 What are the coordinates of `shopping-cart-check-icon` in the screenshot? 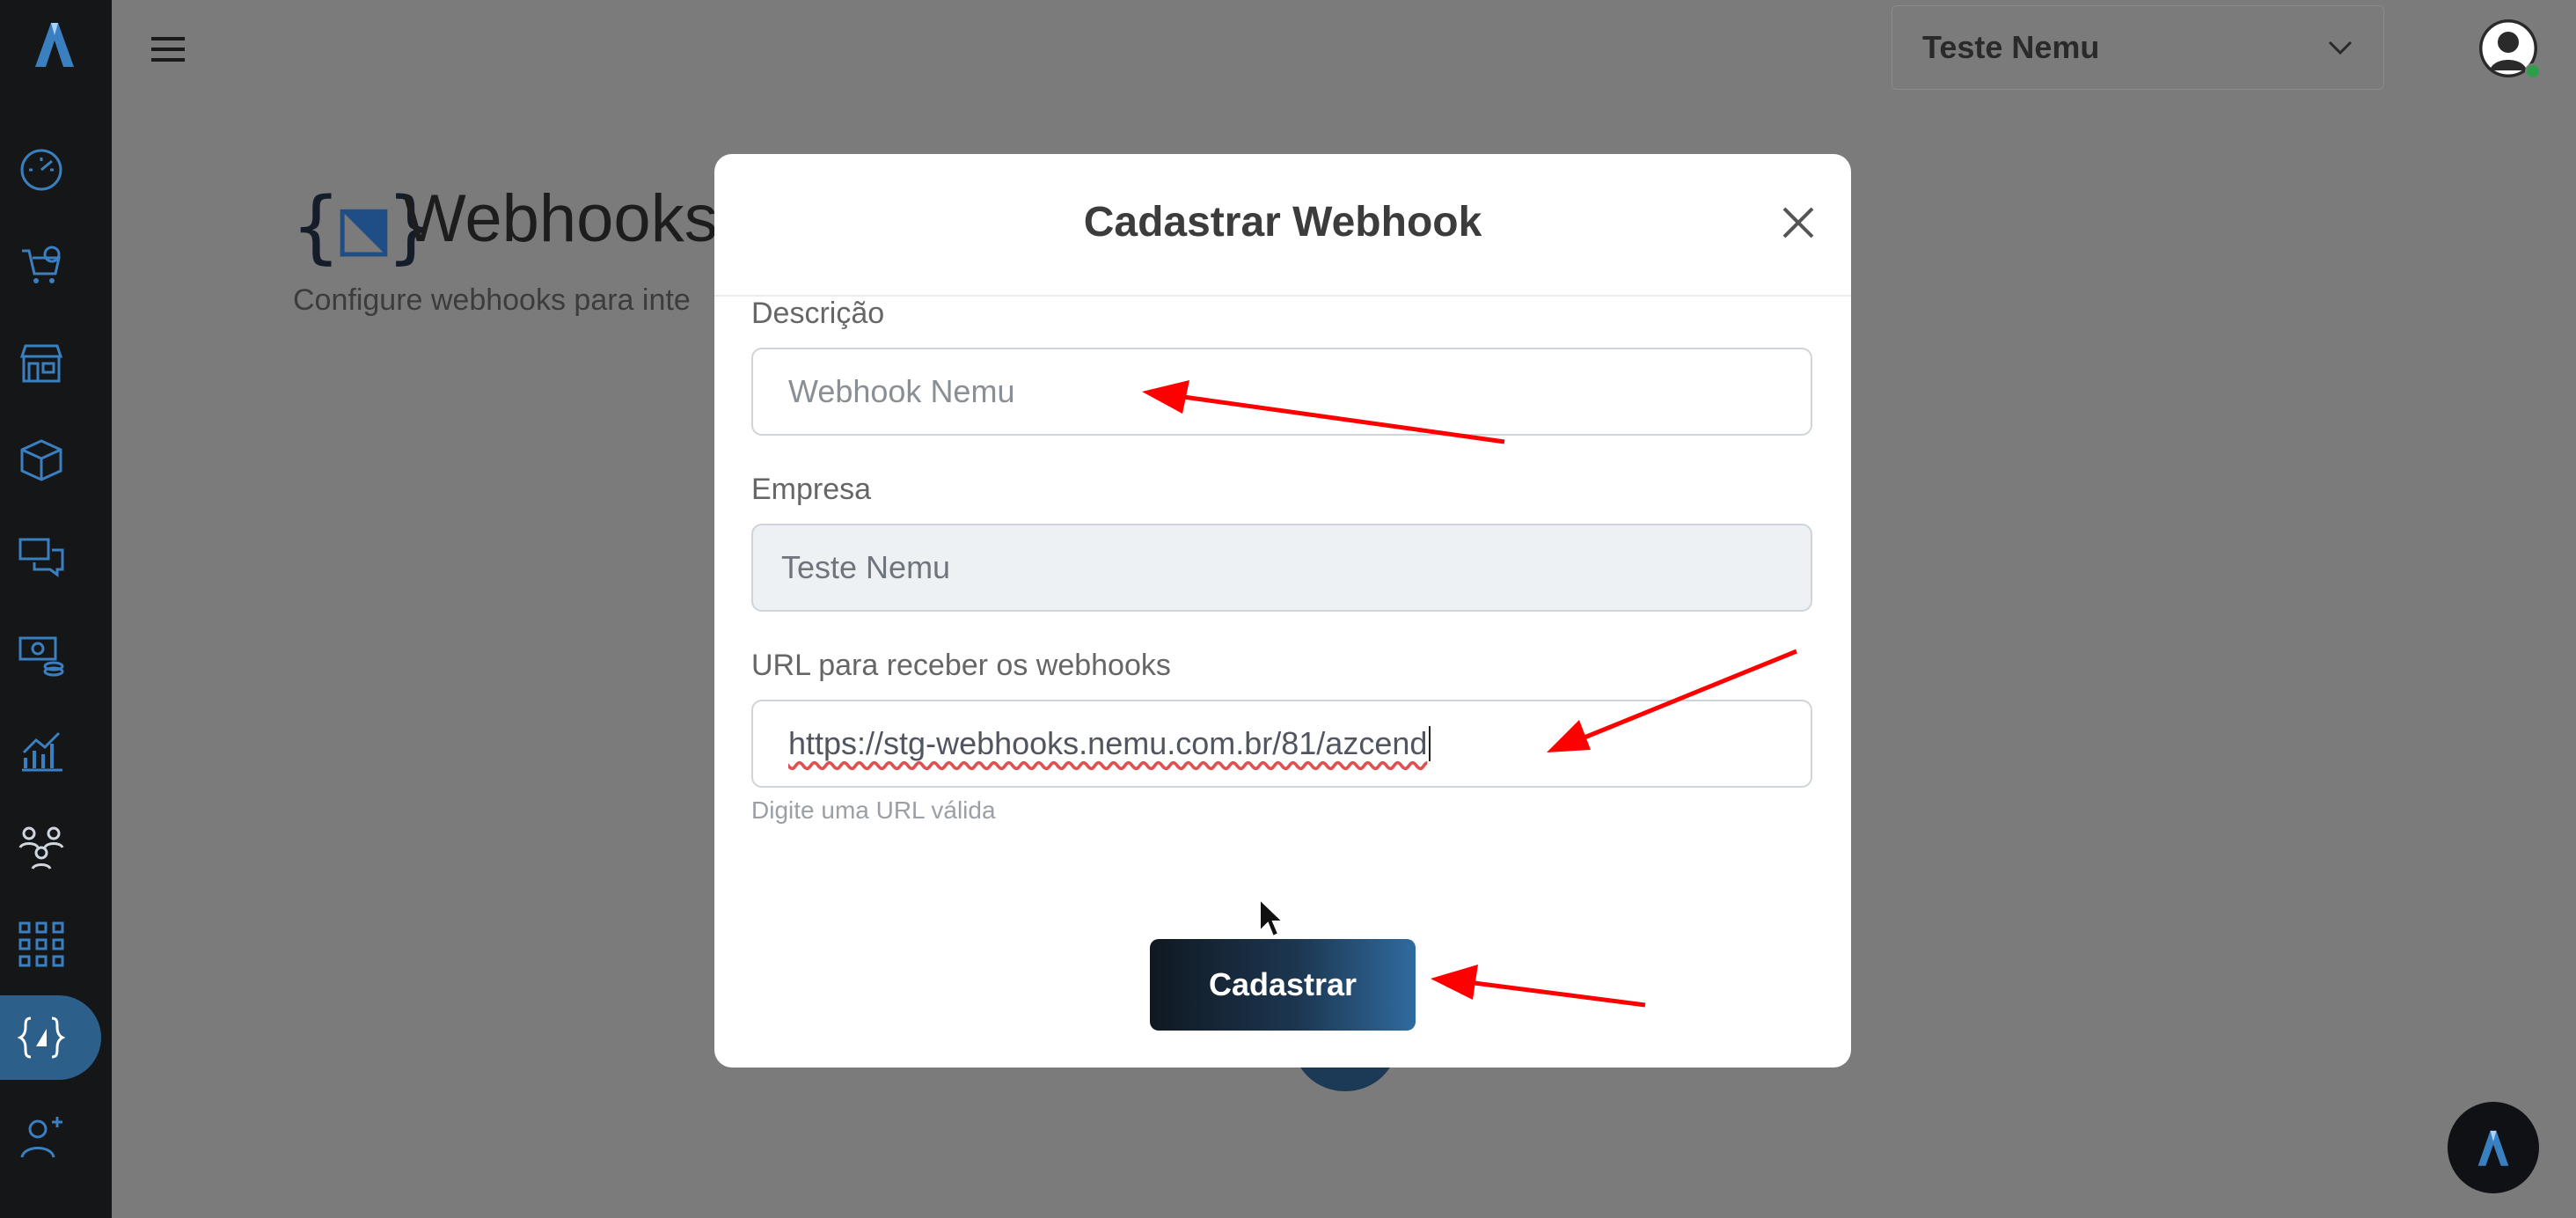 It's located at (41, 264).